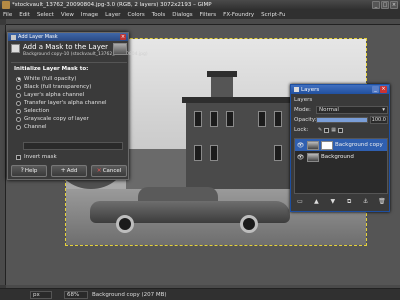 The height and width of the screenshot is (300, 400). I want to click on brush-icon: ✎, so click(320, 130).